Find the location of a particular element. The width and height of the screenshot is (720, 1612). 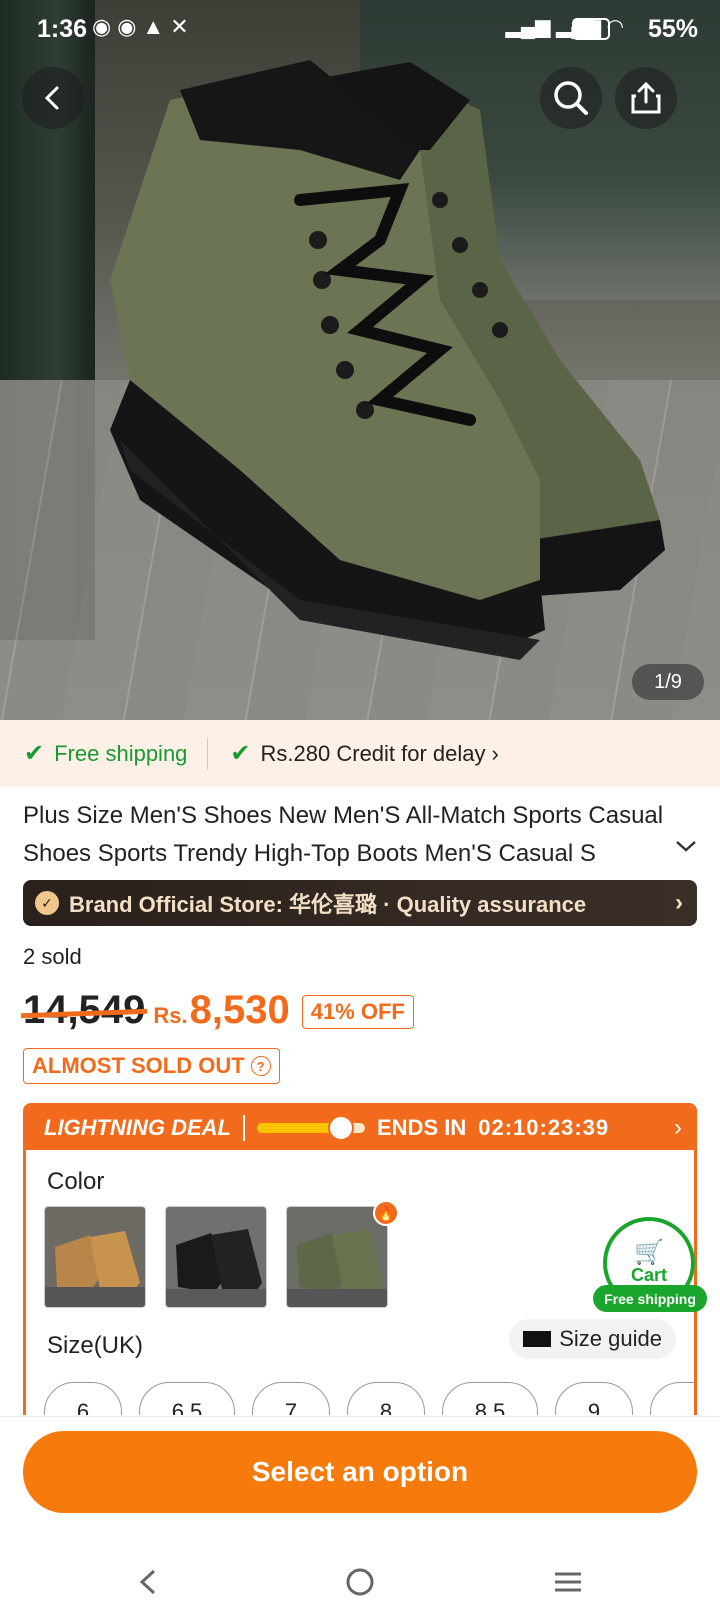

original-price: 14,549 is located at coordinates (84, 1010).